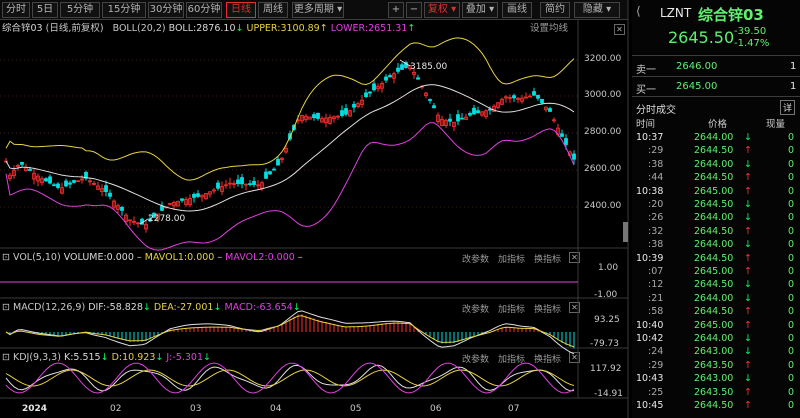  Describe the element at coordinates (650, 338) in the screenshot. I see `trade-time: 10:42` at that location.